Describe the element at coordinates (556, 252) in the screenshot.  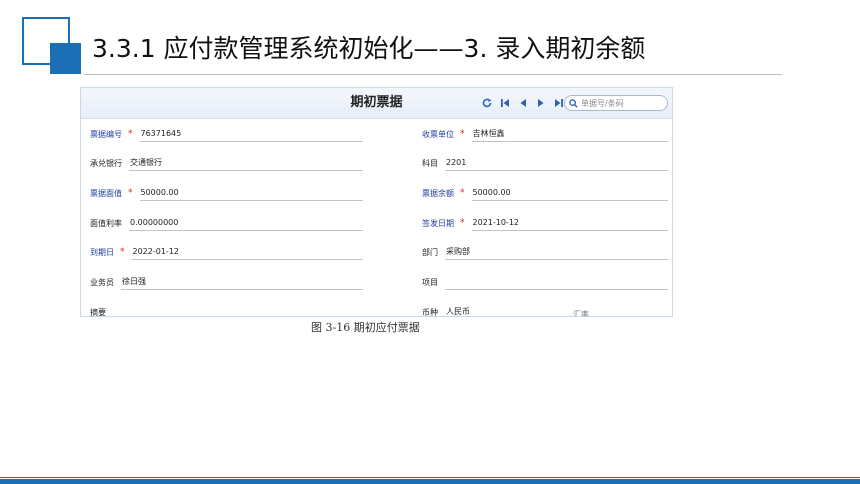
I see `department-input: 采购部` at that location.